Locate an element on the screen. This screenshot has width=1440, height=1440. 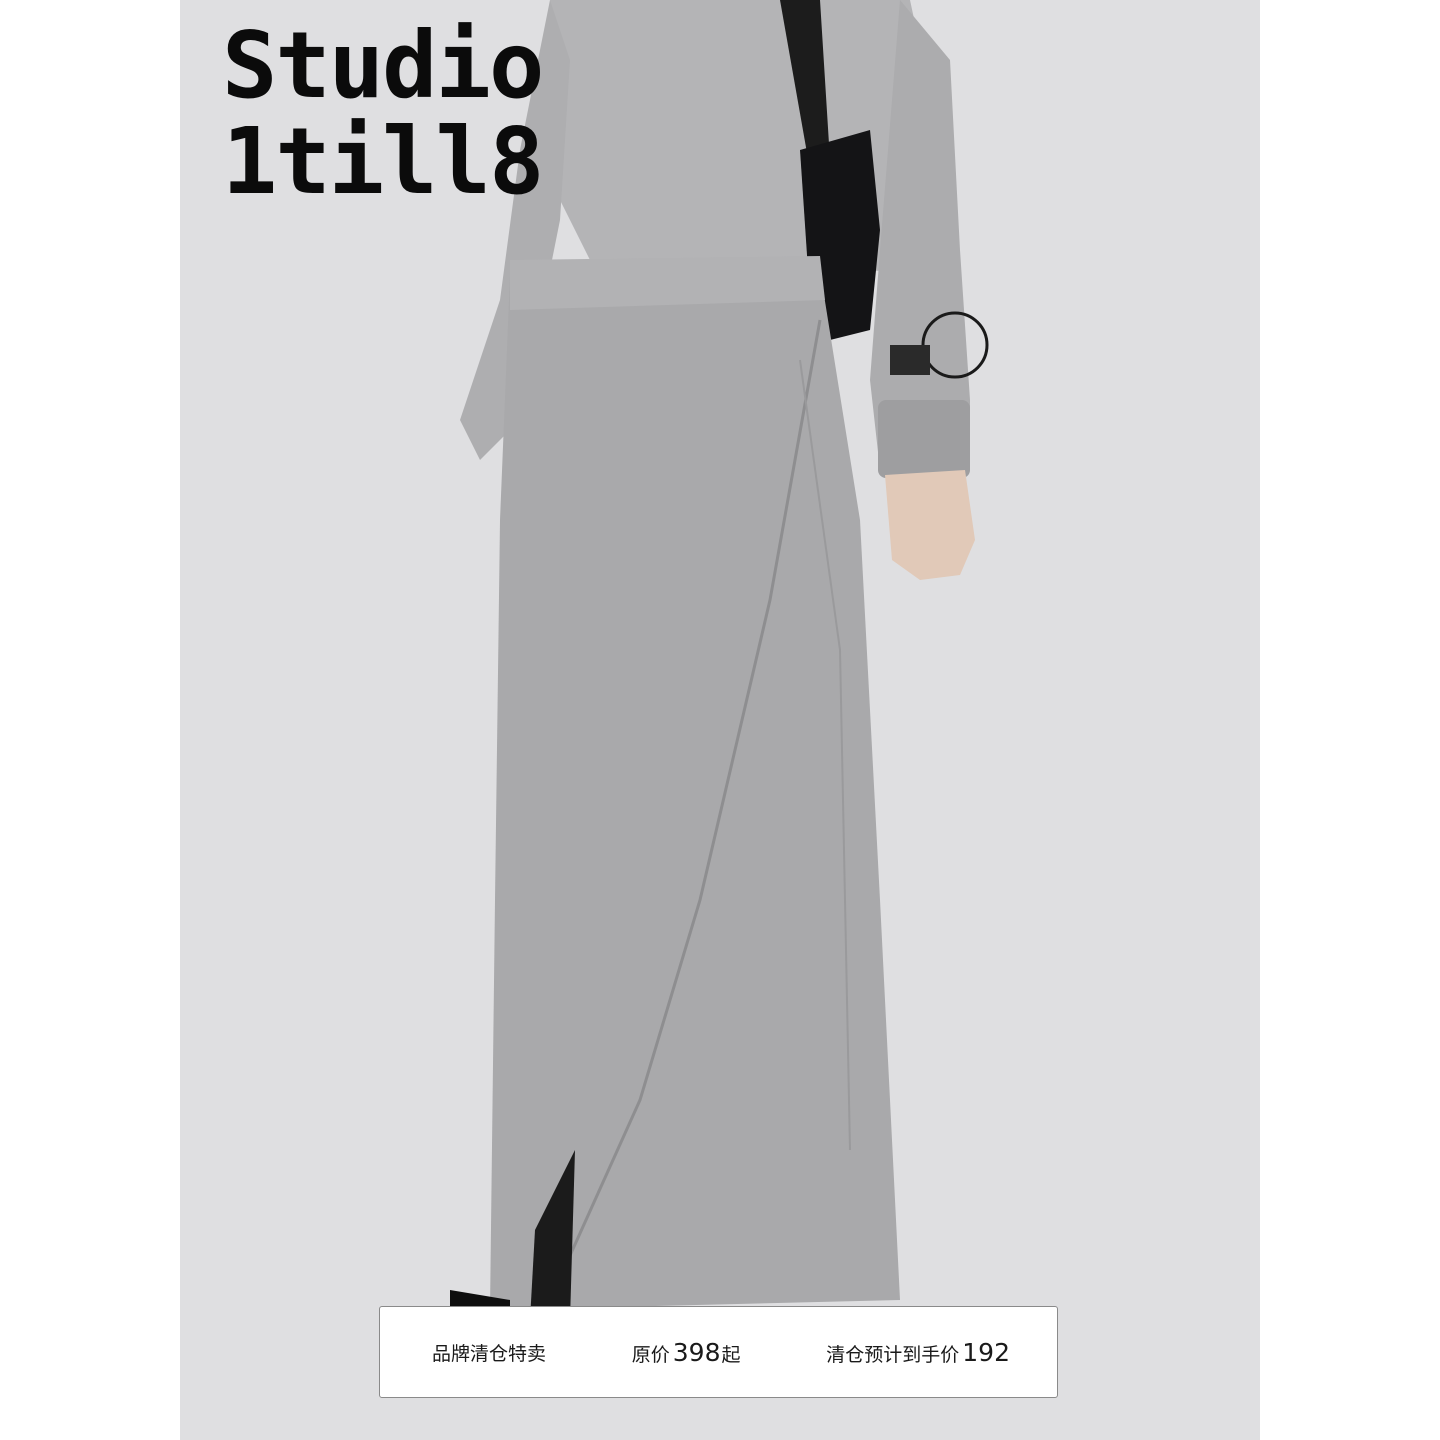
final-price-value: 192 is located at coordinates (986, 1352).